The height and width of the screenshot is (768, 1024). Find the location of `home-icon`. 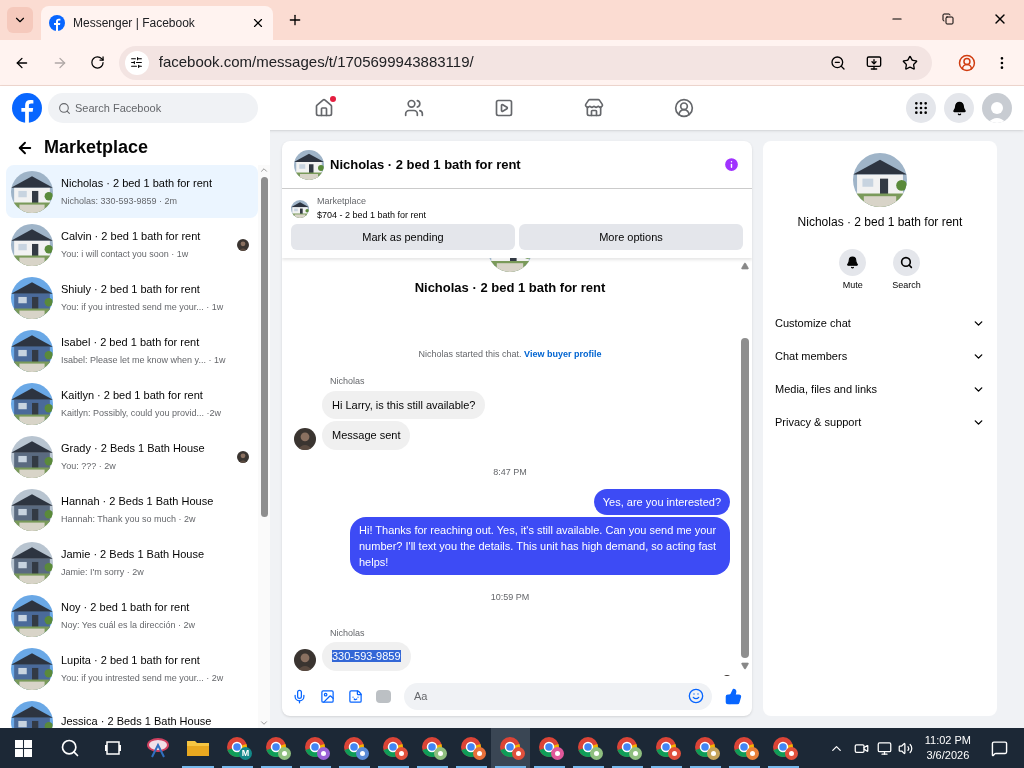

home-icon is located at coordinates (324, 108).